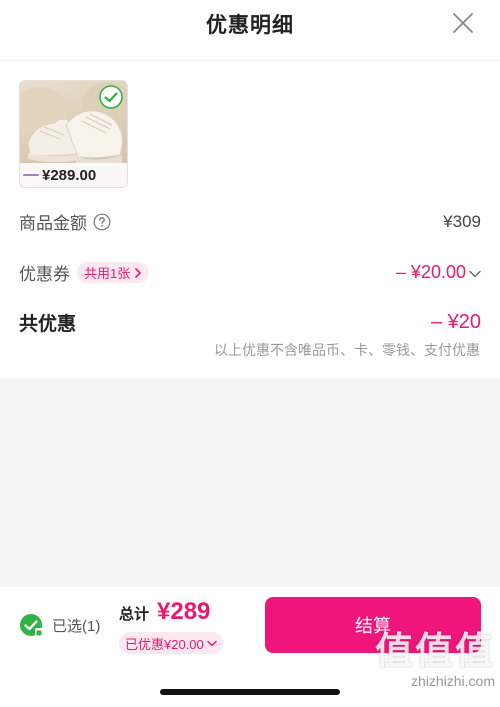 This screenshot has height=707, width=500. What do you see at coordinates (171, 626) in the screenshot?
I see `order-total: 总计 ¥289 已优惠¥20.00` at bounding box center [171, 626].